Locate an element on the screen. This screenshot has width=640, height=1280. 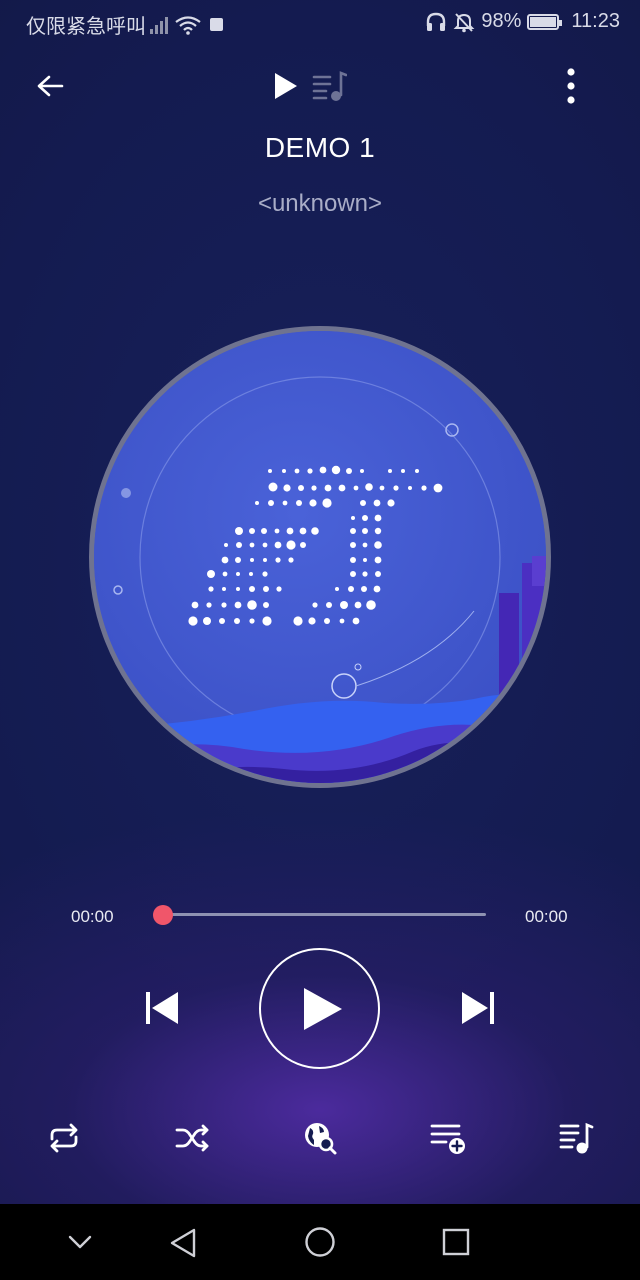
repeat-button is located at coordinates (64, 1138).